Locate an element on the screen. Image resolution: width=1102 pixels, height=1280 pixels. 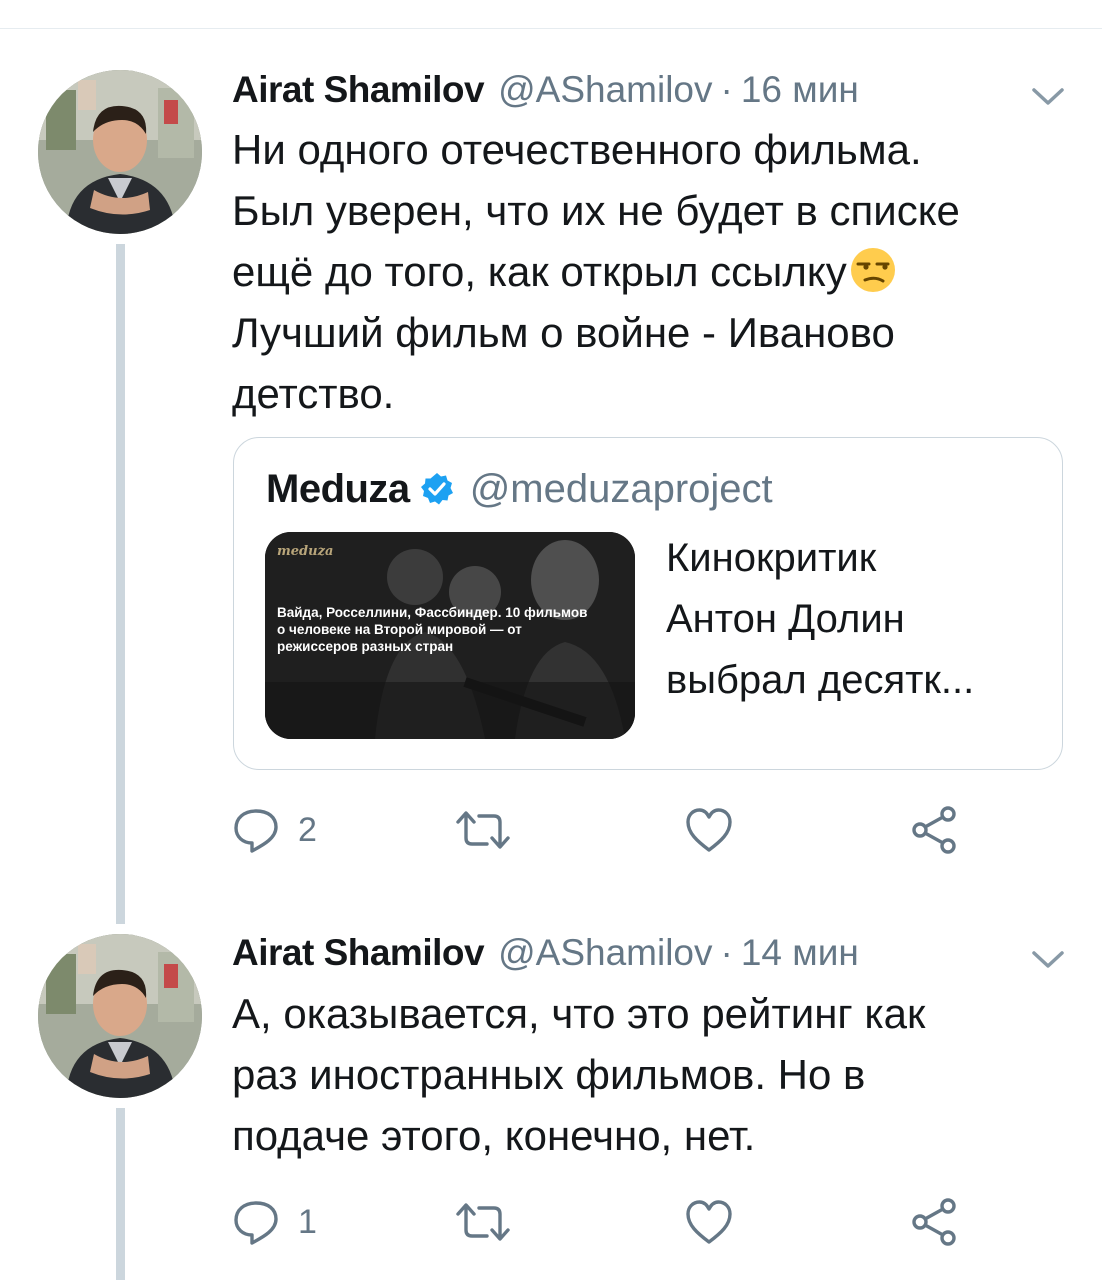
quoted-tweet-header: Meduza @meduzaproject is located at coordinates (519, 489).